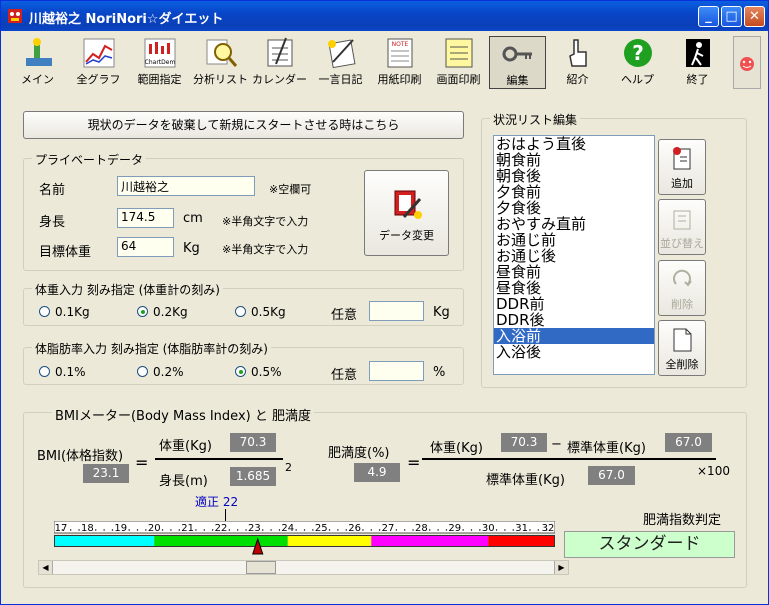  I want to click on status-list-caption: 状況リスト編集, so click(535, 119).